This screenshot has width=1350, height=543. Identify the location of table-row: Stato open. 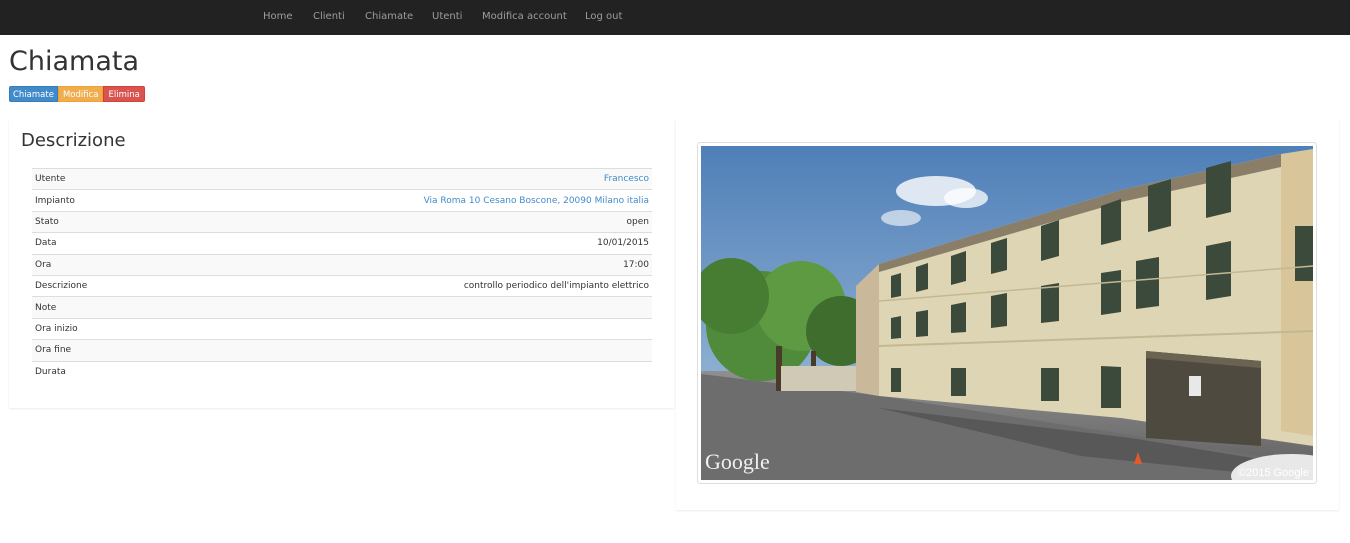
(342, 221).